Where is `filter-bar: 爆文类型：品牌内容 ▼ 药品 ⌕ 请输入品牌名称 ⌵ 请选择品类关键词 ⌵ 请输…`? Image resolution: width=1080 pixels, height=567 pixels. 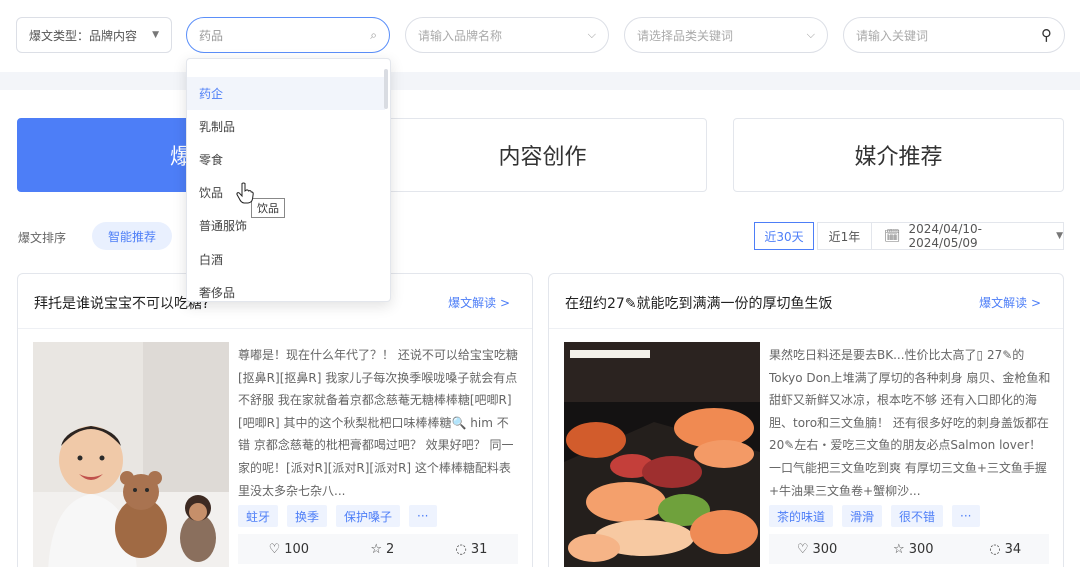
filter-bar: 爆文类型：品牌内容 ▼ 药品 ⌕ 请输入品牌名称 ⌵ 请选择品类关键词 ⌵ 请输… is located at coordinates (540, 36).